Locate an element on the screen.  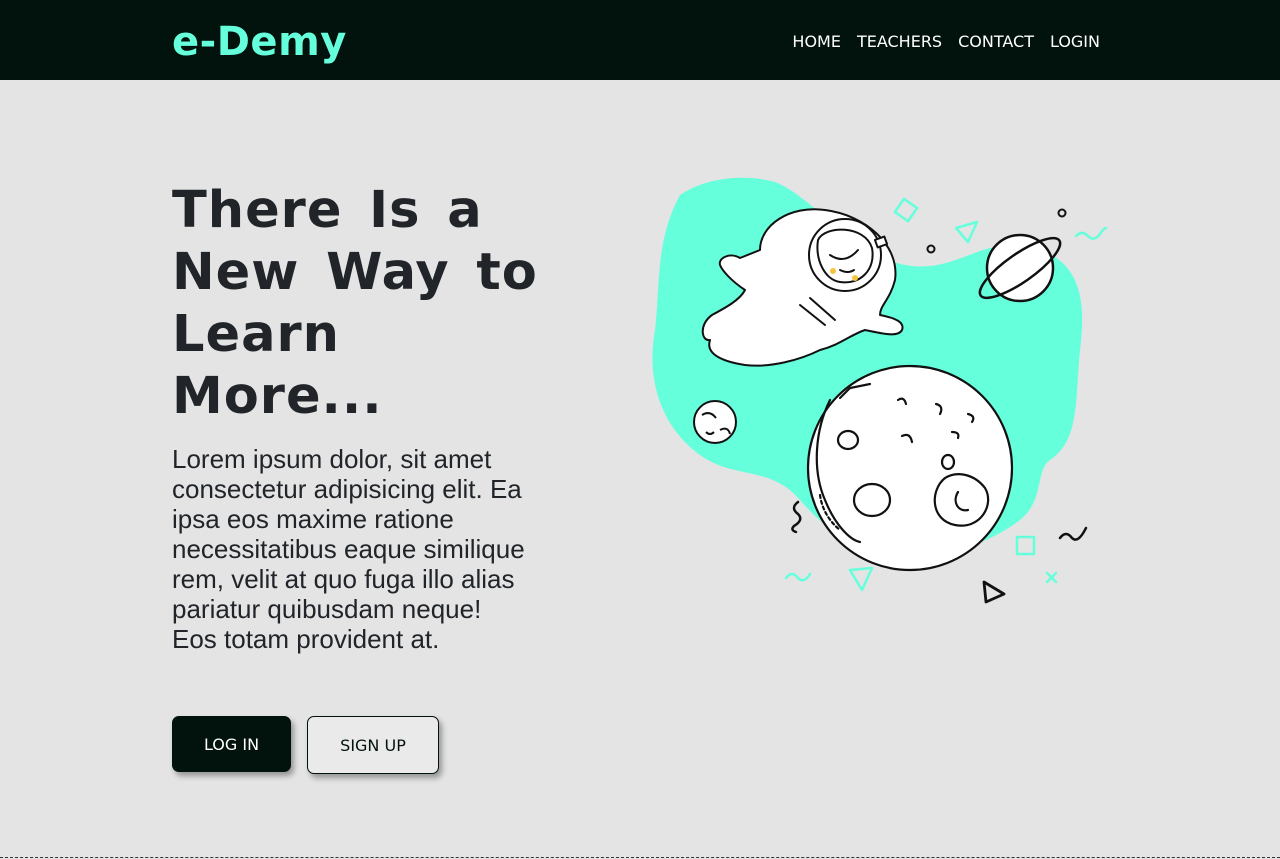
nav-link-home: HOME is located at coordinates (816, 42).